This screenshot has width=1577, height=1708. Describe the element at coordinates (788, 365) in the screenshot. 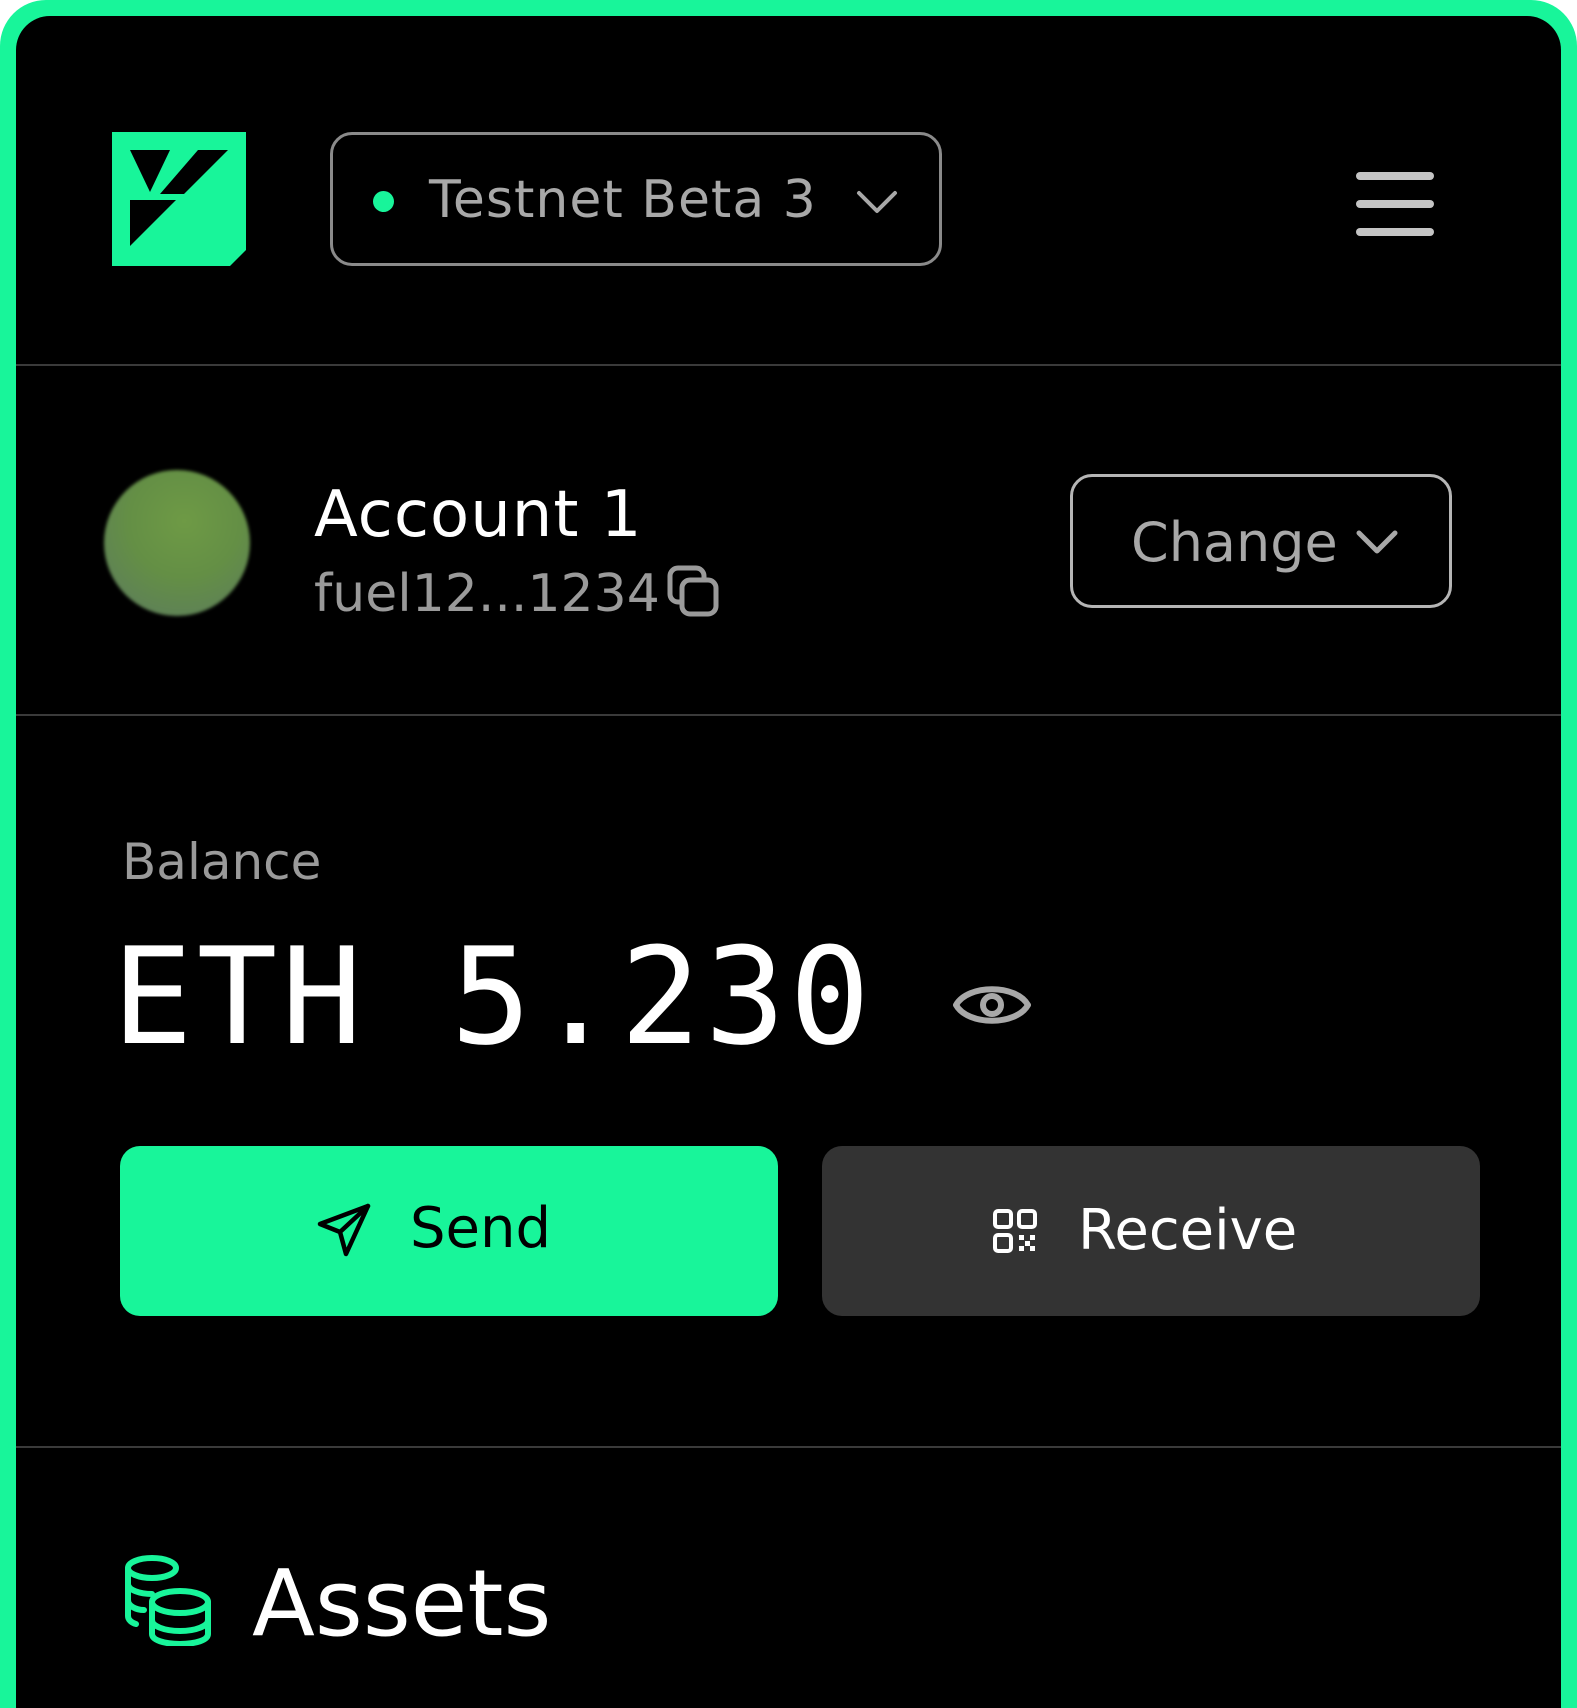

I see `header-divider` at that location.